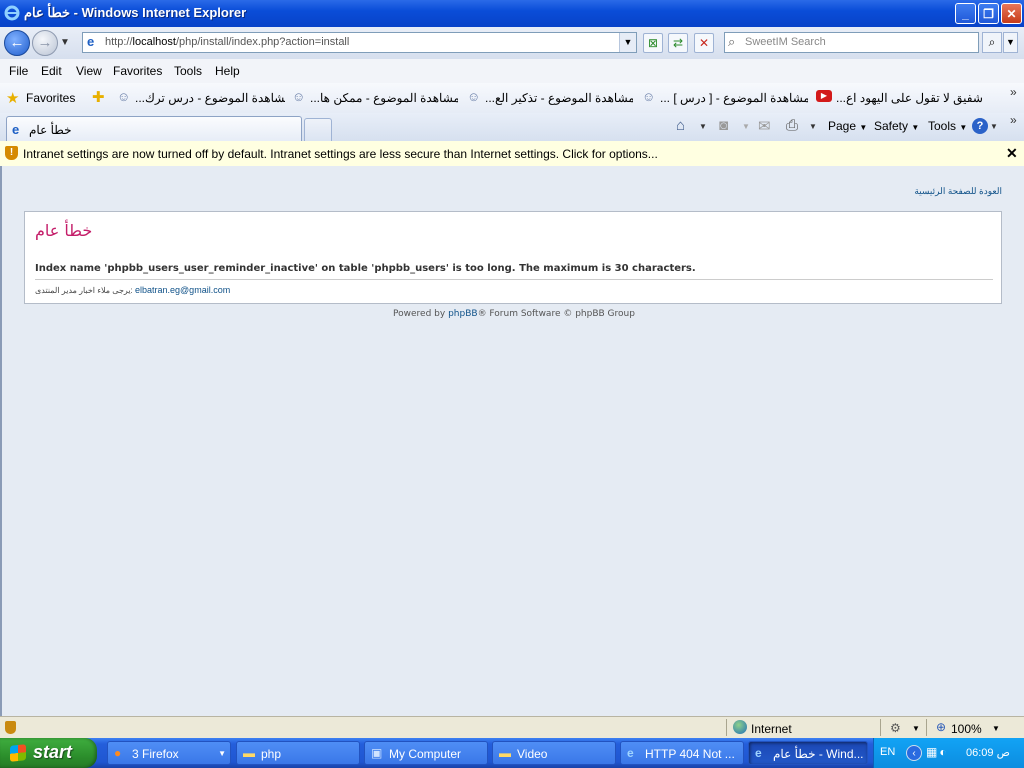 This screenshot has height=768, width=1024. Describe the element at coordinates (10, 727) in the screenshot. I see `security-shield-icon` at that location.